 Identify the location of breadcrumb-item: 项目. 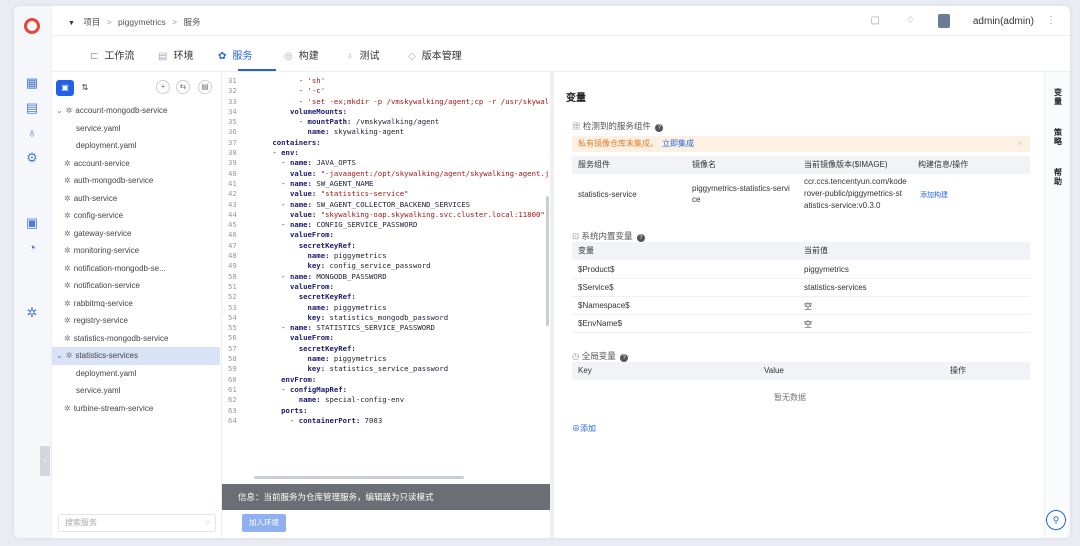
(91, 22).